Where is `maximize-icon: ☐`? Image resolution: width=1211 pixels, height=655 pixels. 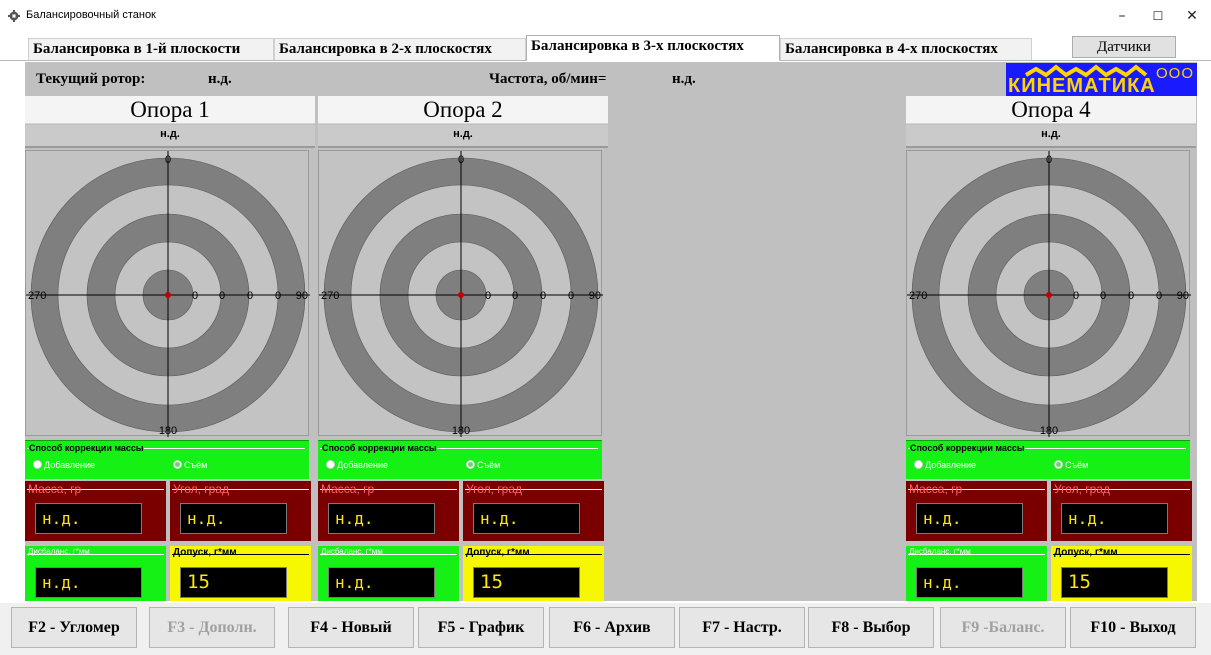
maximize-icon: ☐ is located at coordinates (1158, 16).